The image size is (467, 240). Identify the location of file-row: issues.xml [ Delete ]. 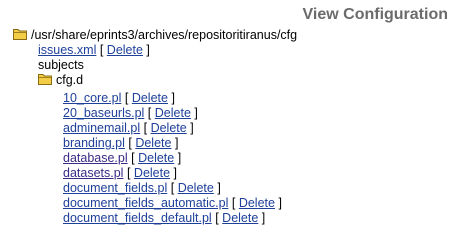
(94, 50).